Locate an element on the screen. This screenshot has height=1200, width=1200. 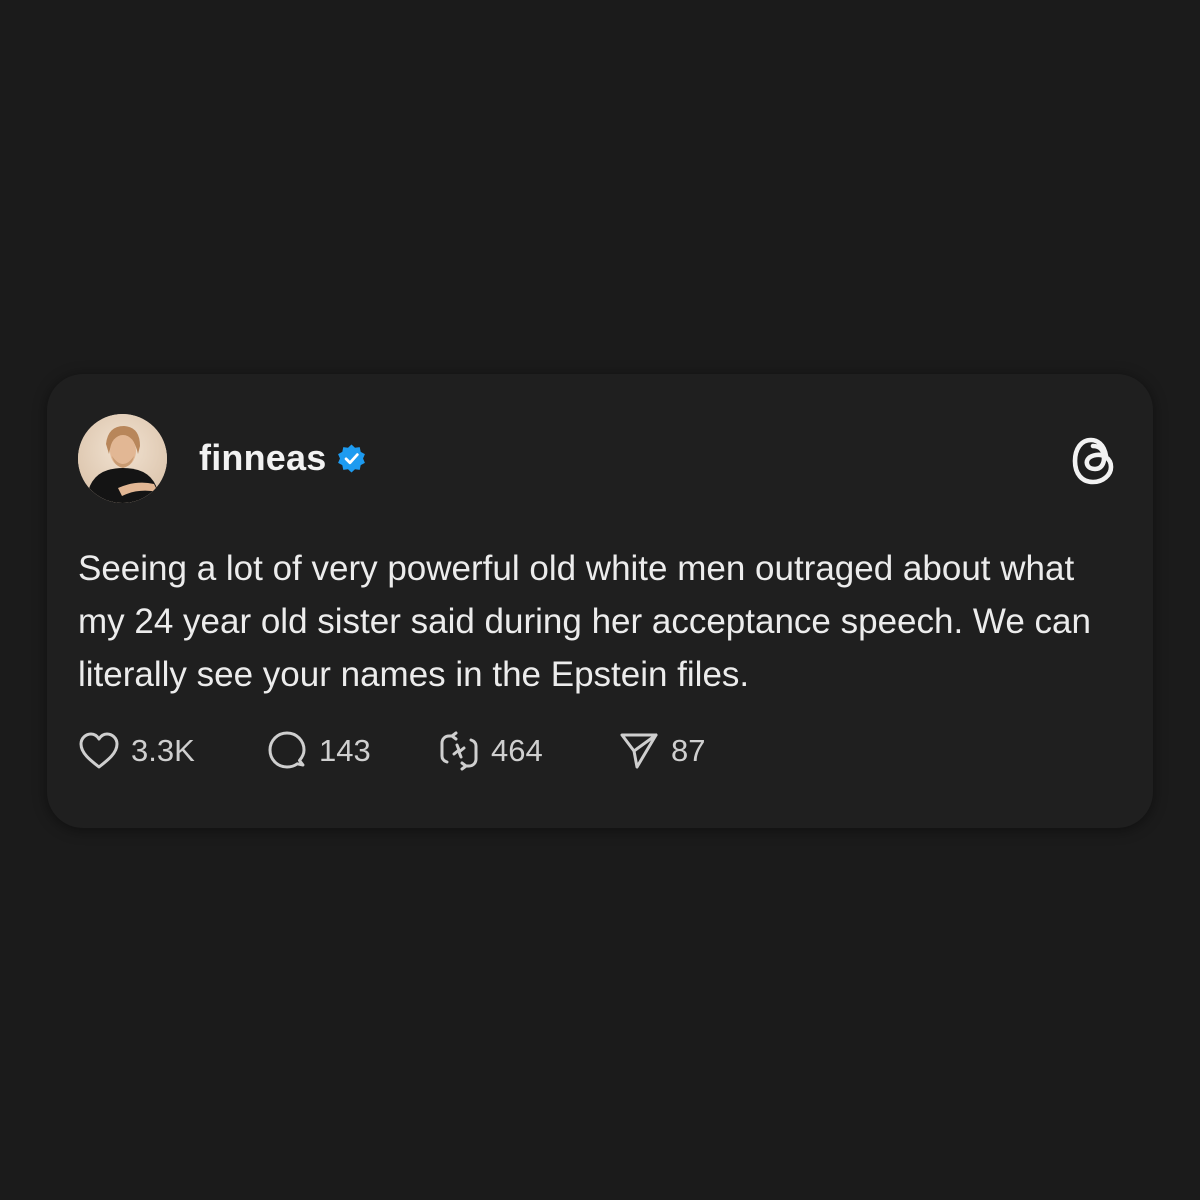
speech-bubble-icon is located at coordinates (287, 751).